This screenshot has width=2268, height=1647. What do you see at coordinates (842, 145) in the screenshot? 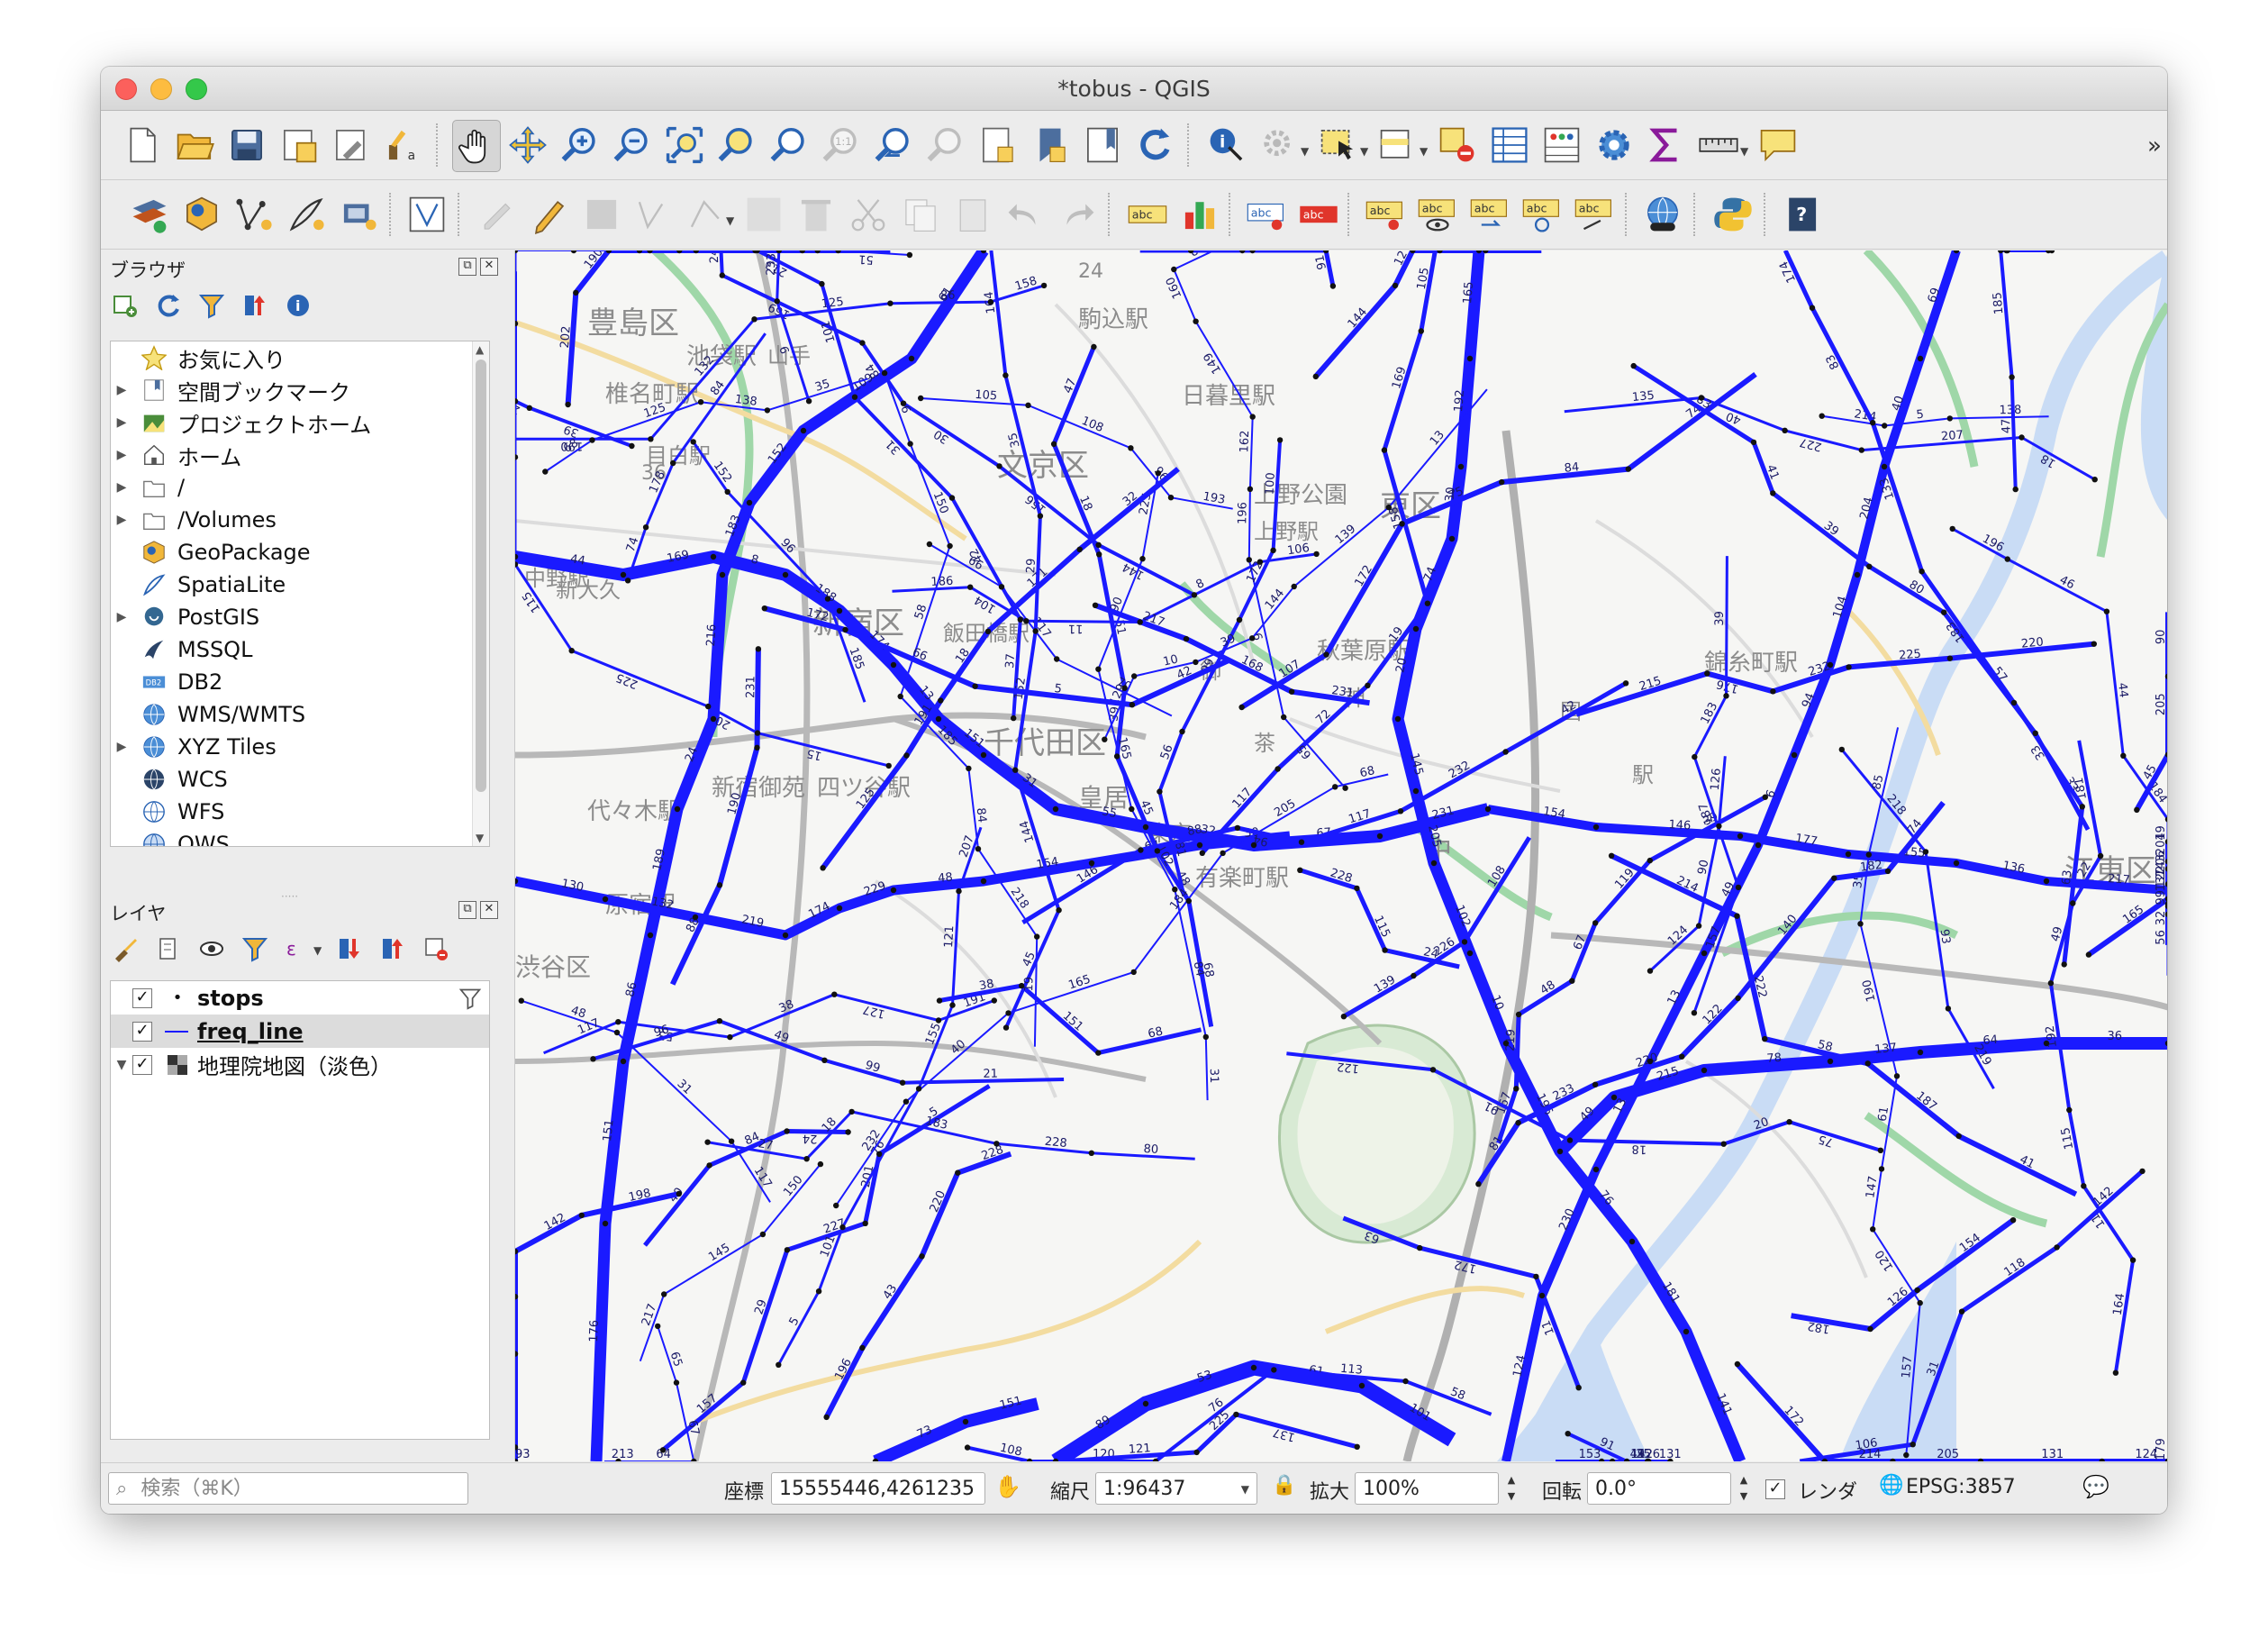
I see `zoom-native-icon: 1:1` at bounding box center [842, 145].